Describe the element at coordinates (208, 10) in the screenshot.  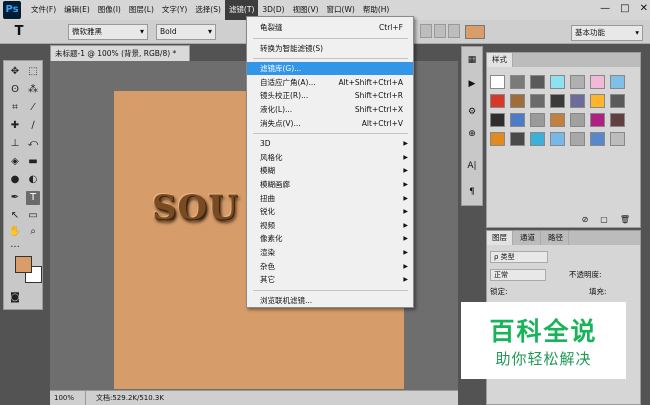
I see `menu-select: 选择(S)` at that location.